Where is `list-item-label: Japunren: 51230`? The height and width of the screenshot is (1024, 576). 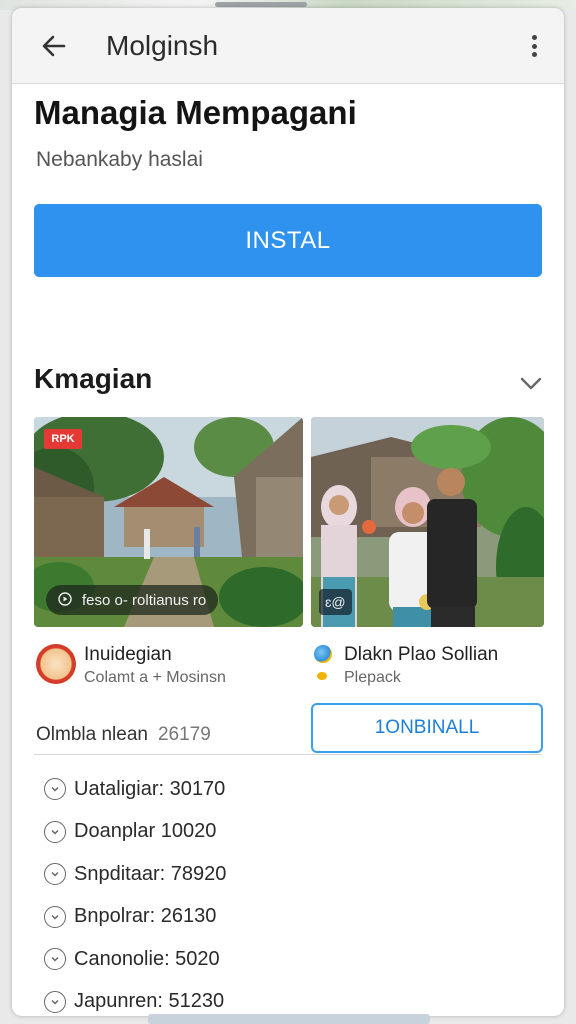
list-item-label: Japunren: 51230 is located at coordinates (149, 1001).